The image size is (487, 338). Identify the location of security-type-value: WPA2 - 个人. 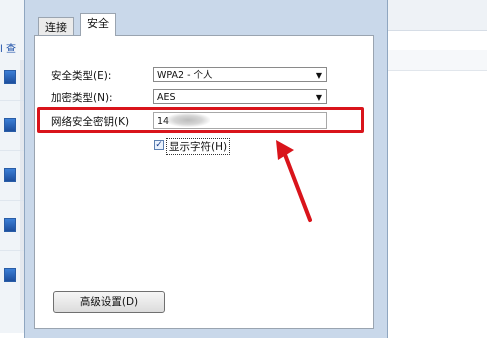
(185, 75).